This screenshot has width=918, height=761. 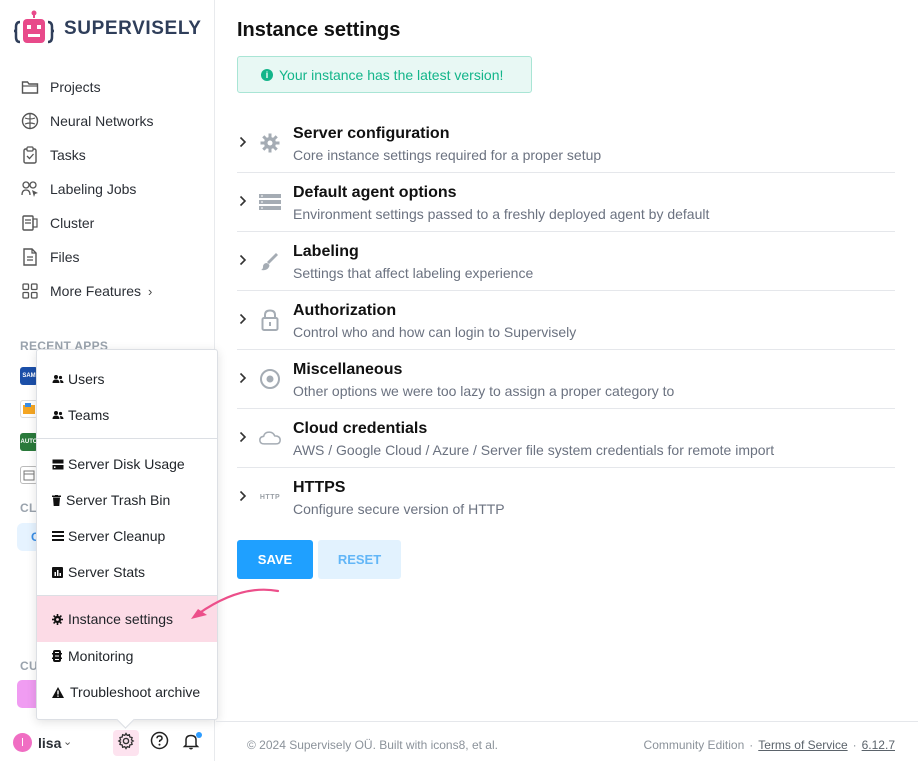 What do you see at coordinates (319, 487) in the screenshot?
I see `section-title: HTTPS` at bounding box center [319, 487].